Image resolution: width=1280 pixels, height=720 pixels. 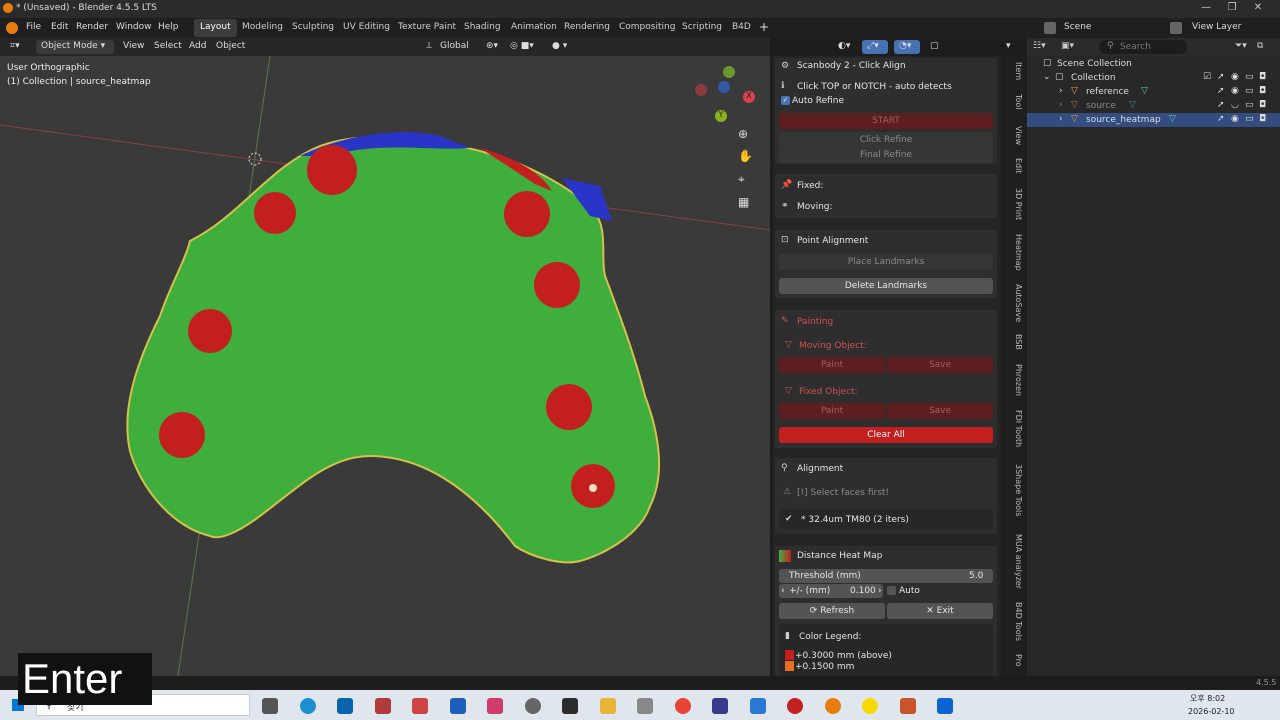 I want to click on orientation-icon: ⟂, so click(x=429, y=46).